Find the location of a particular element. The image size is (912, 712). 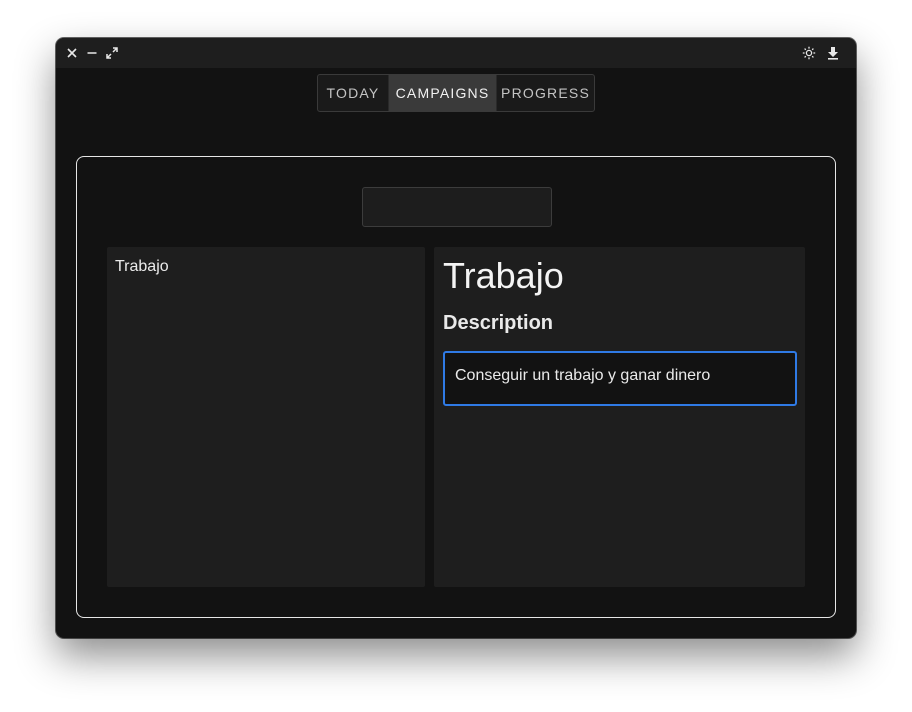

list-item: Trabajo is located at coordinates (266, 261).